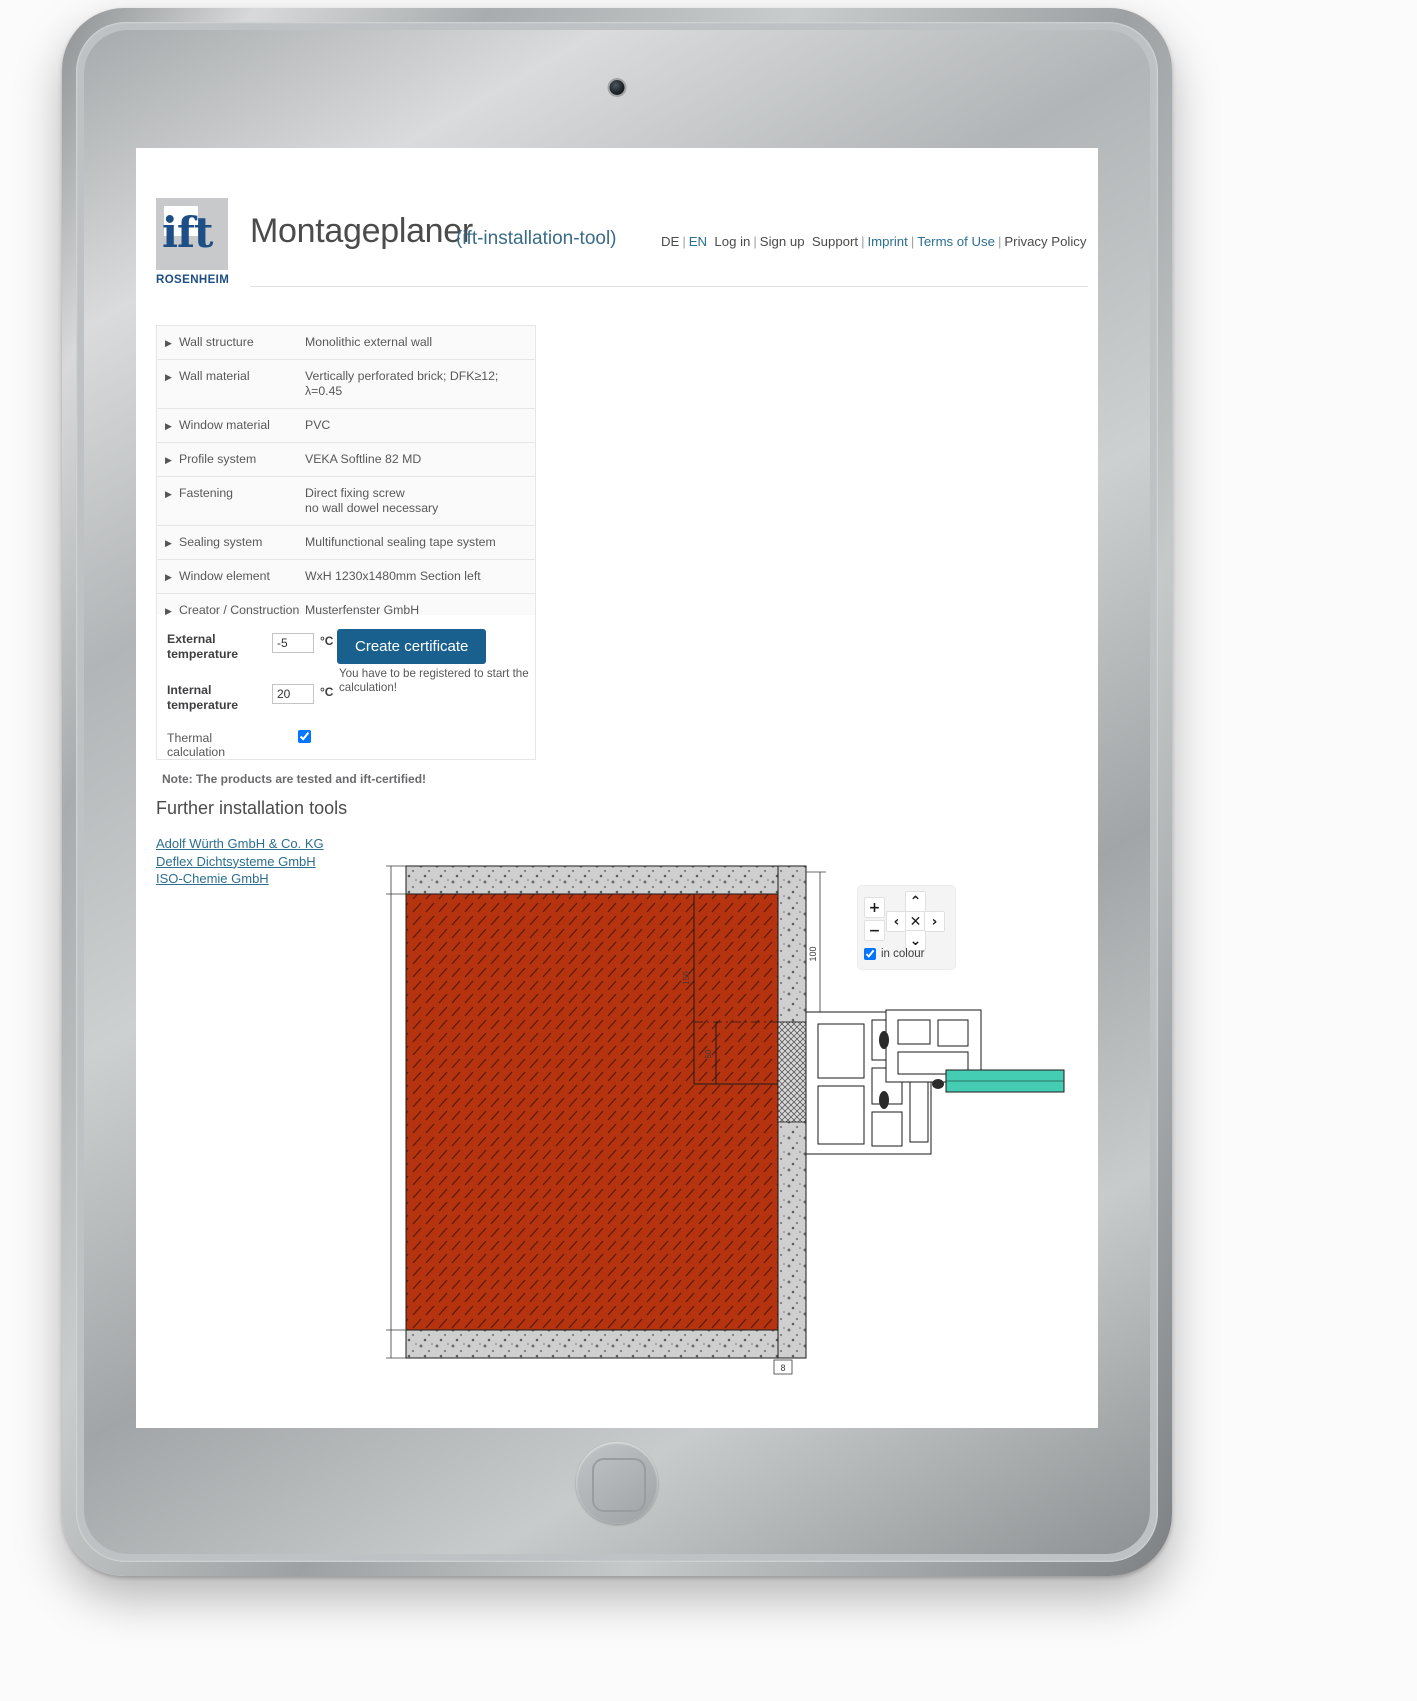 This screenshot has height=1701, width=1417. What do you see at coordinates (412, 646) in the screenshot?
I see `create-certificate-button: Create certificate` at bounding box center [412, 646].